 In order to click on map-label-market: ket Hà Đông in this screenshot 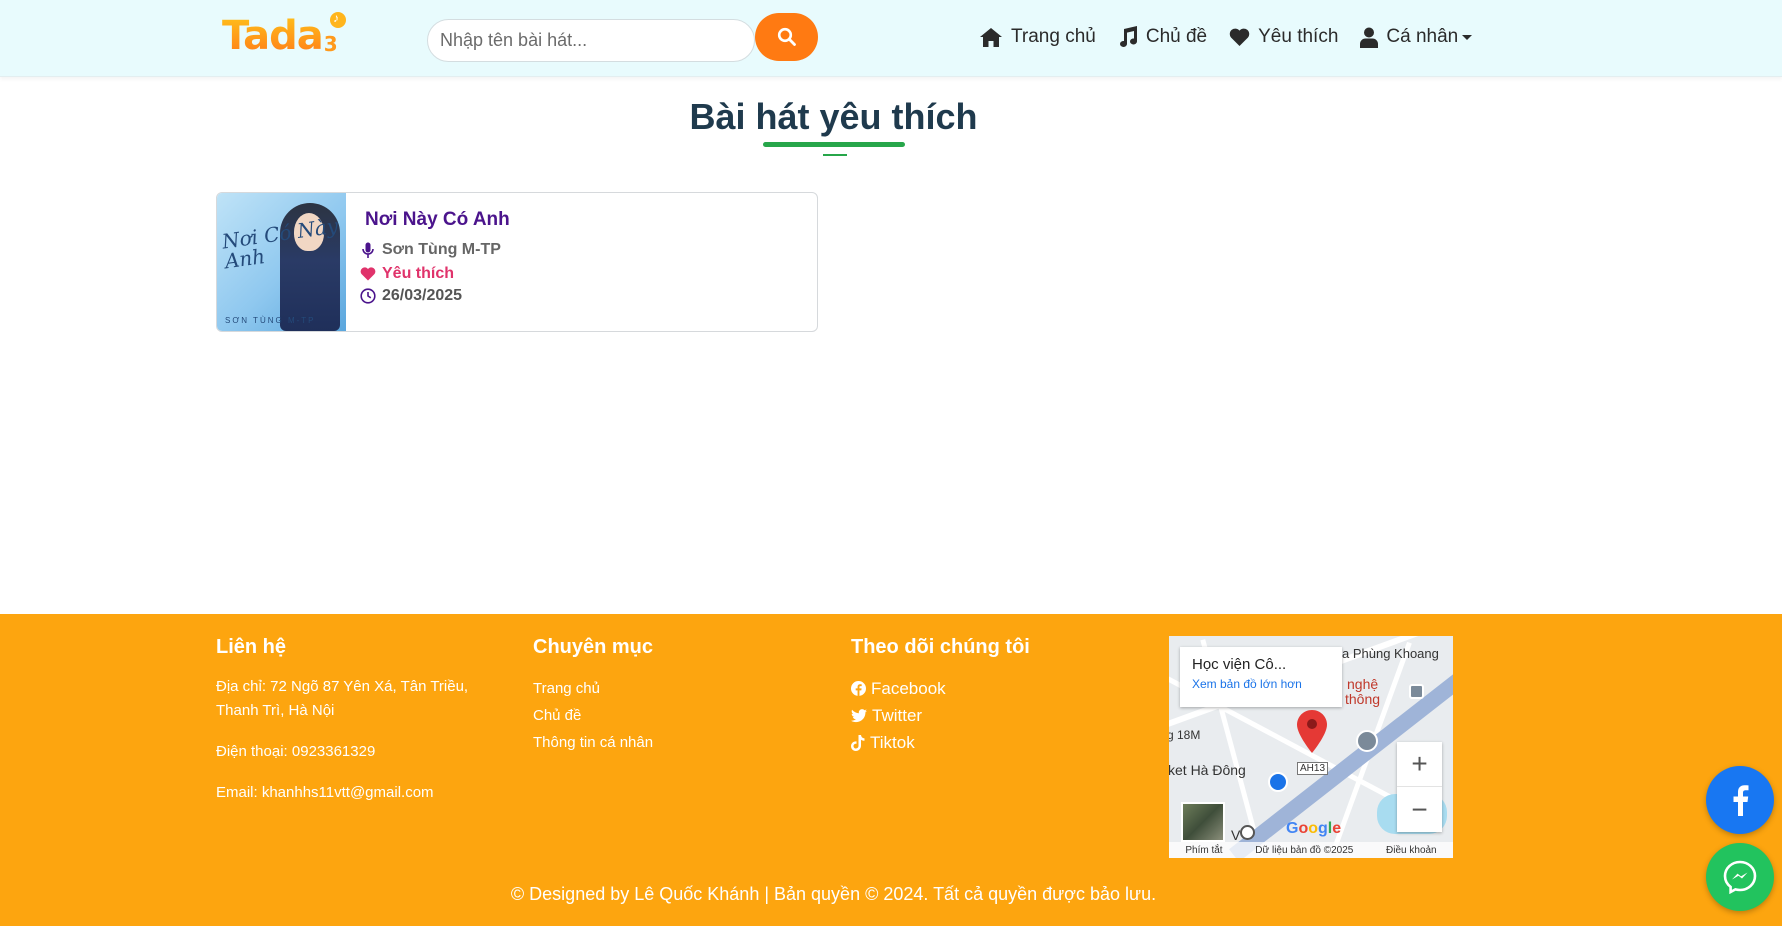, I will do `click(1207, 770)`.